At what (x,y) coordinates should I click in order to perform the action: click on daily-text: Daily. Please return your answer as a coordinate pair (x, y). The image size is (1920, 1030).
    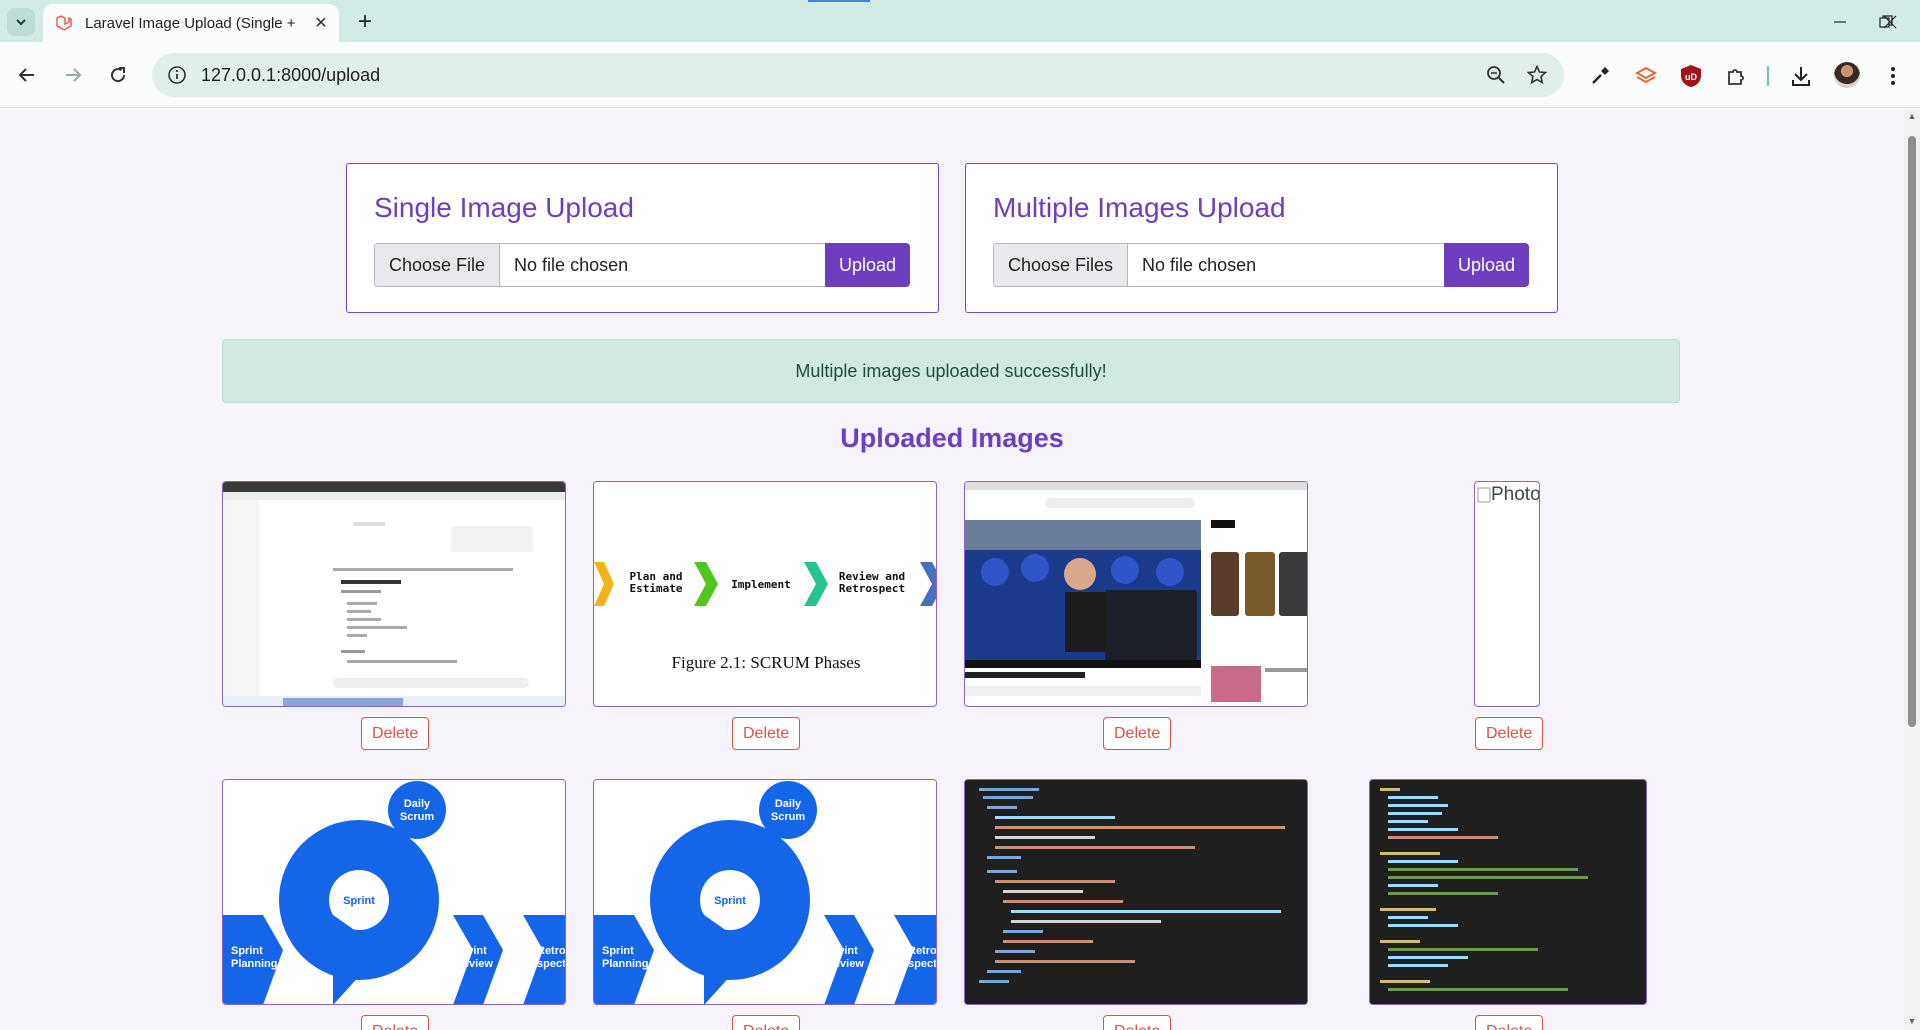
    Looking at the image, I should click on (417, 804).